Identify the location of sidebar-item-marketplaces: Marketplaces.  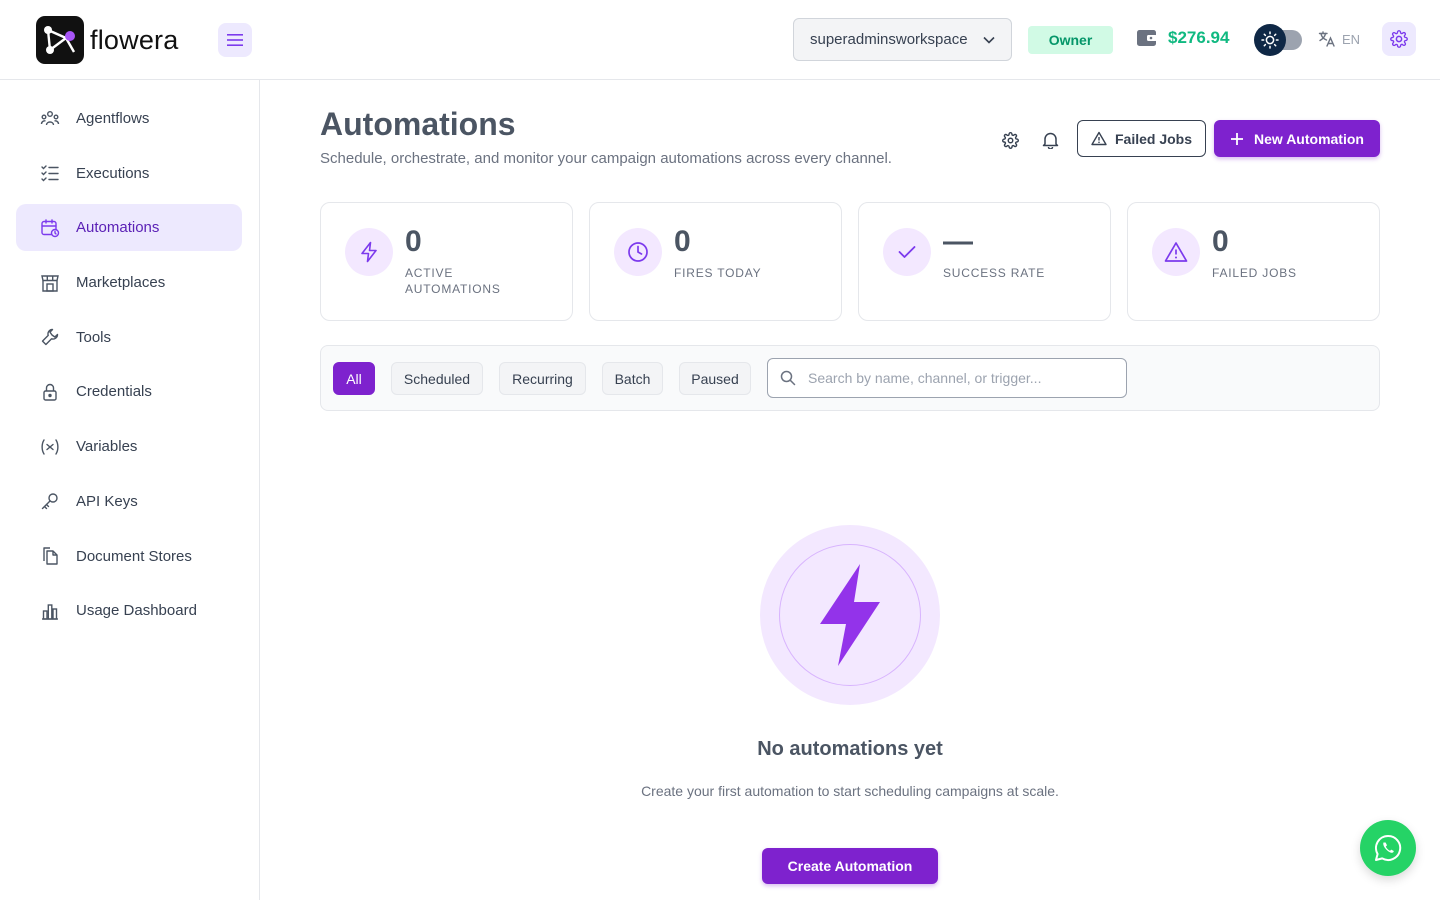
(129, 282).